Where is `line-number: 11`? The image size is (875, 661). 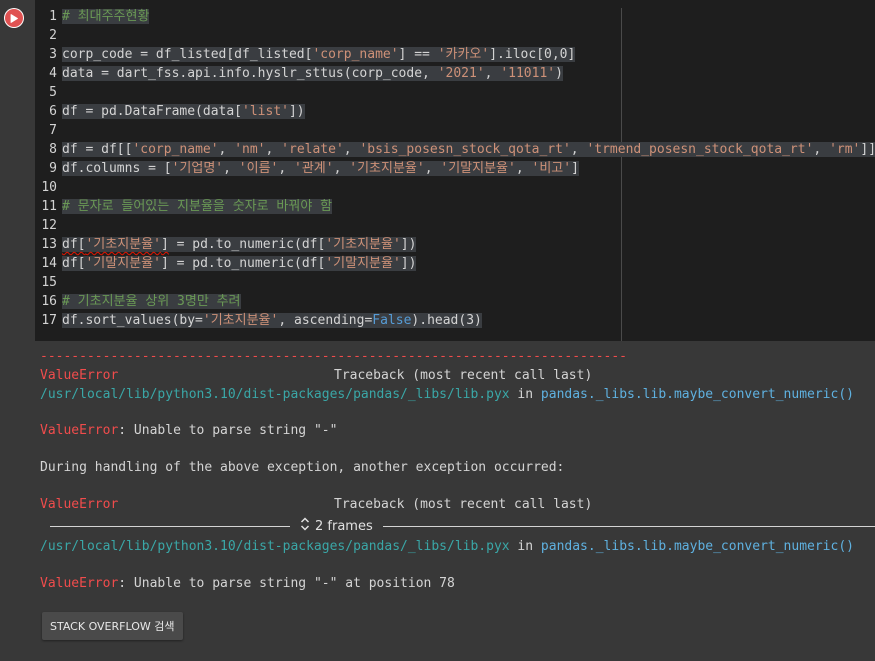 line-number: 11 is located at coordinates (49, 206).